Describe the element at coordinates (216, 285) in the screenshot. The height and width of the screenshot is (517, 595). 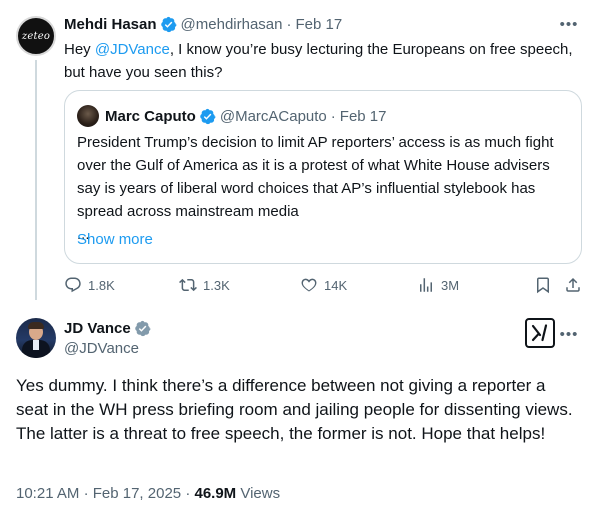
I see `repost-count: 1.3K` at that location.